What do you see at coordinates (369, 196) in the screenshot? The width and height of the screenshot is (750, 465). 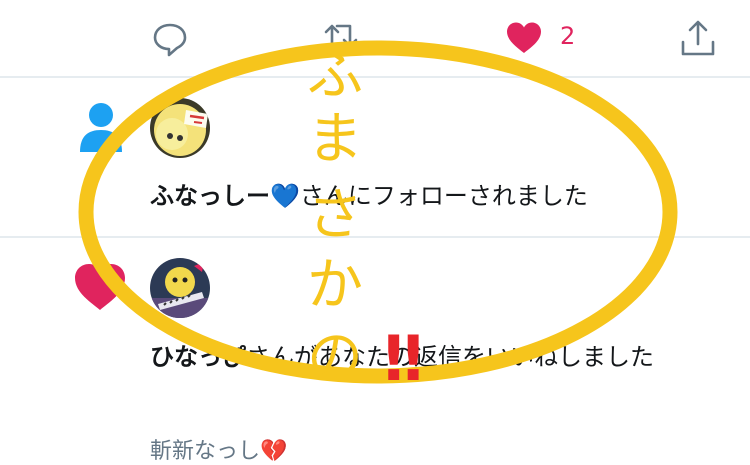 I see `notification-text: ふなっしー💙さんにフォローされました` at bounding box center [369, 196].